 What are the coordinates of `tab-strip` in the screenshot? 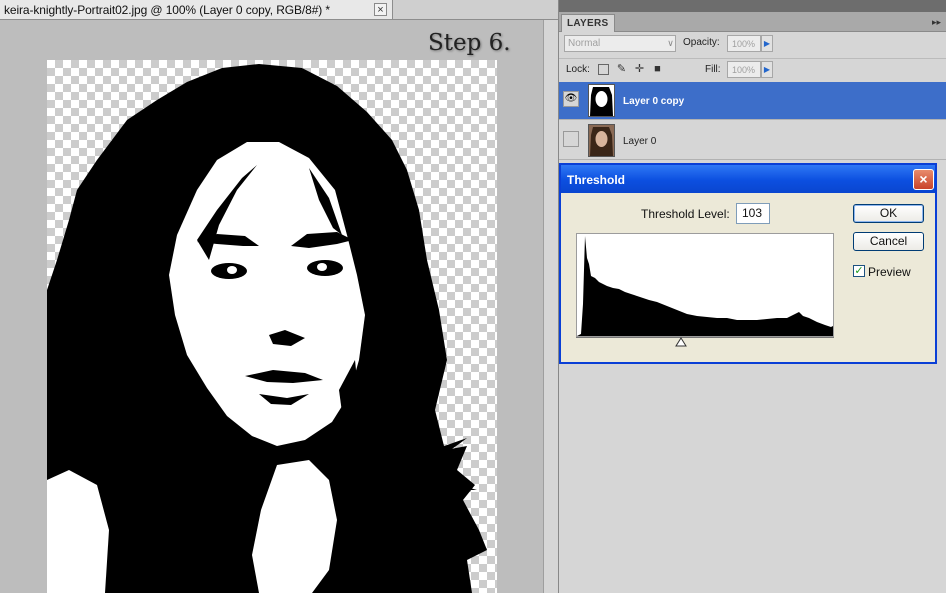 It's located at (475, 10).